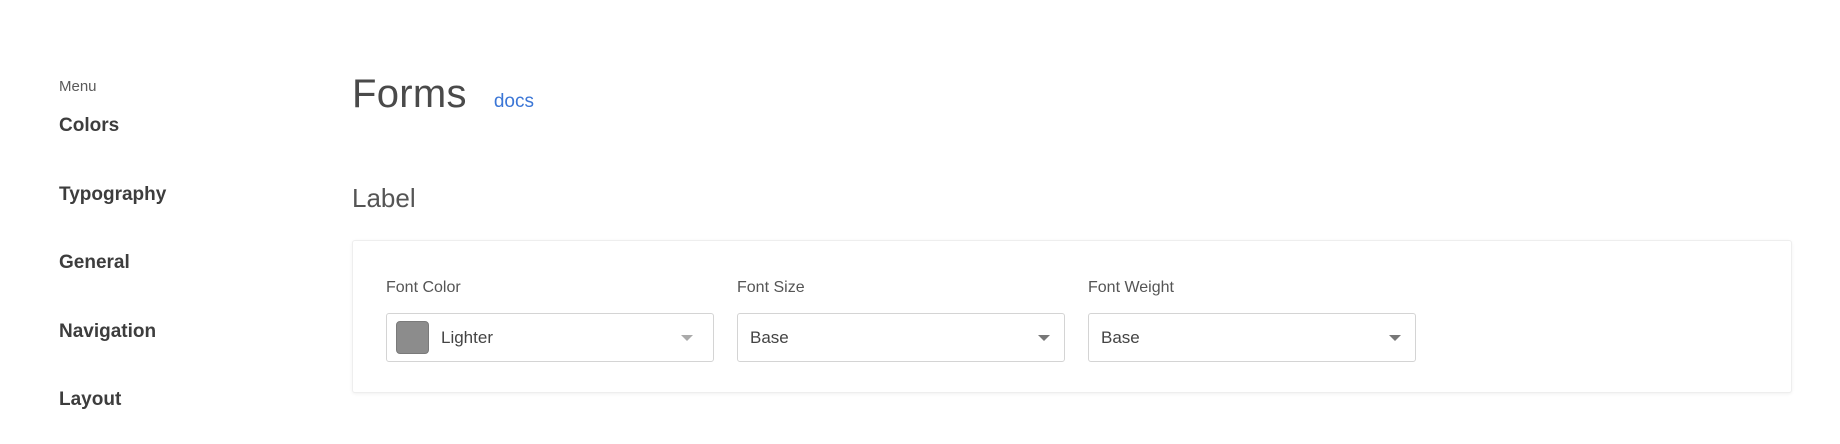  I want to click on font-weight-field: Font Weight Base, so click(1252, 320).